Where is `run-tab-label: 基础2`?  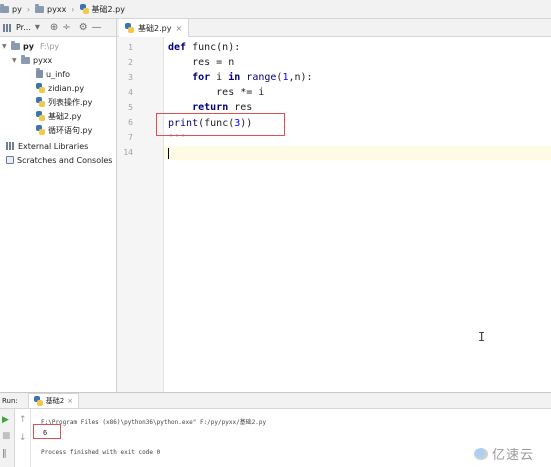
run-tab-label: 基础2 is located at coordinates (55, 401).